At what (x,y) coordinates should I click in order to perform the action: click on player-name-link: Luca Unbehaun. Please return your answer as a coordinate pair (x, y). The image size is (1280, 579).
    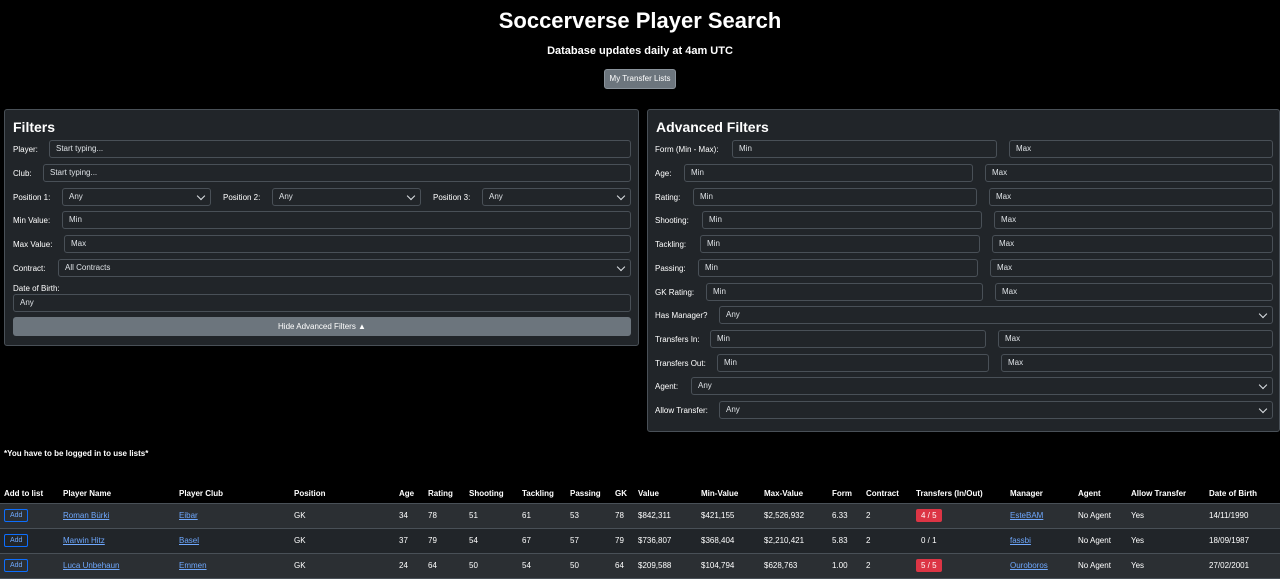
    Looking at the image, I should click on (91, 565).